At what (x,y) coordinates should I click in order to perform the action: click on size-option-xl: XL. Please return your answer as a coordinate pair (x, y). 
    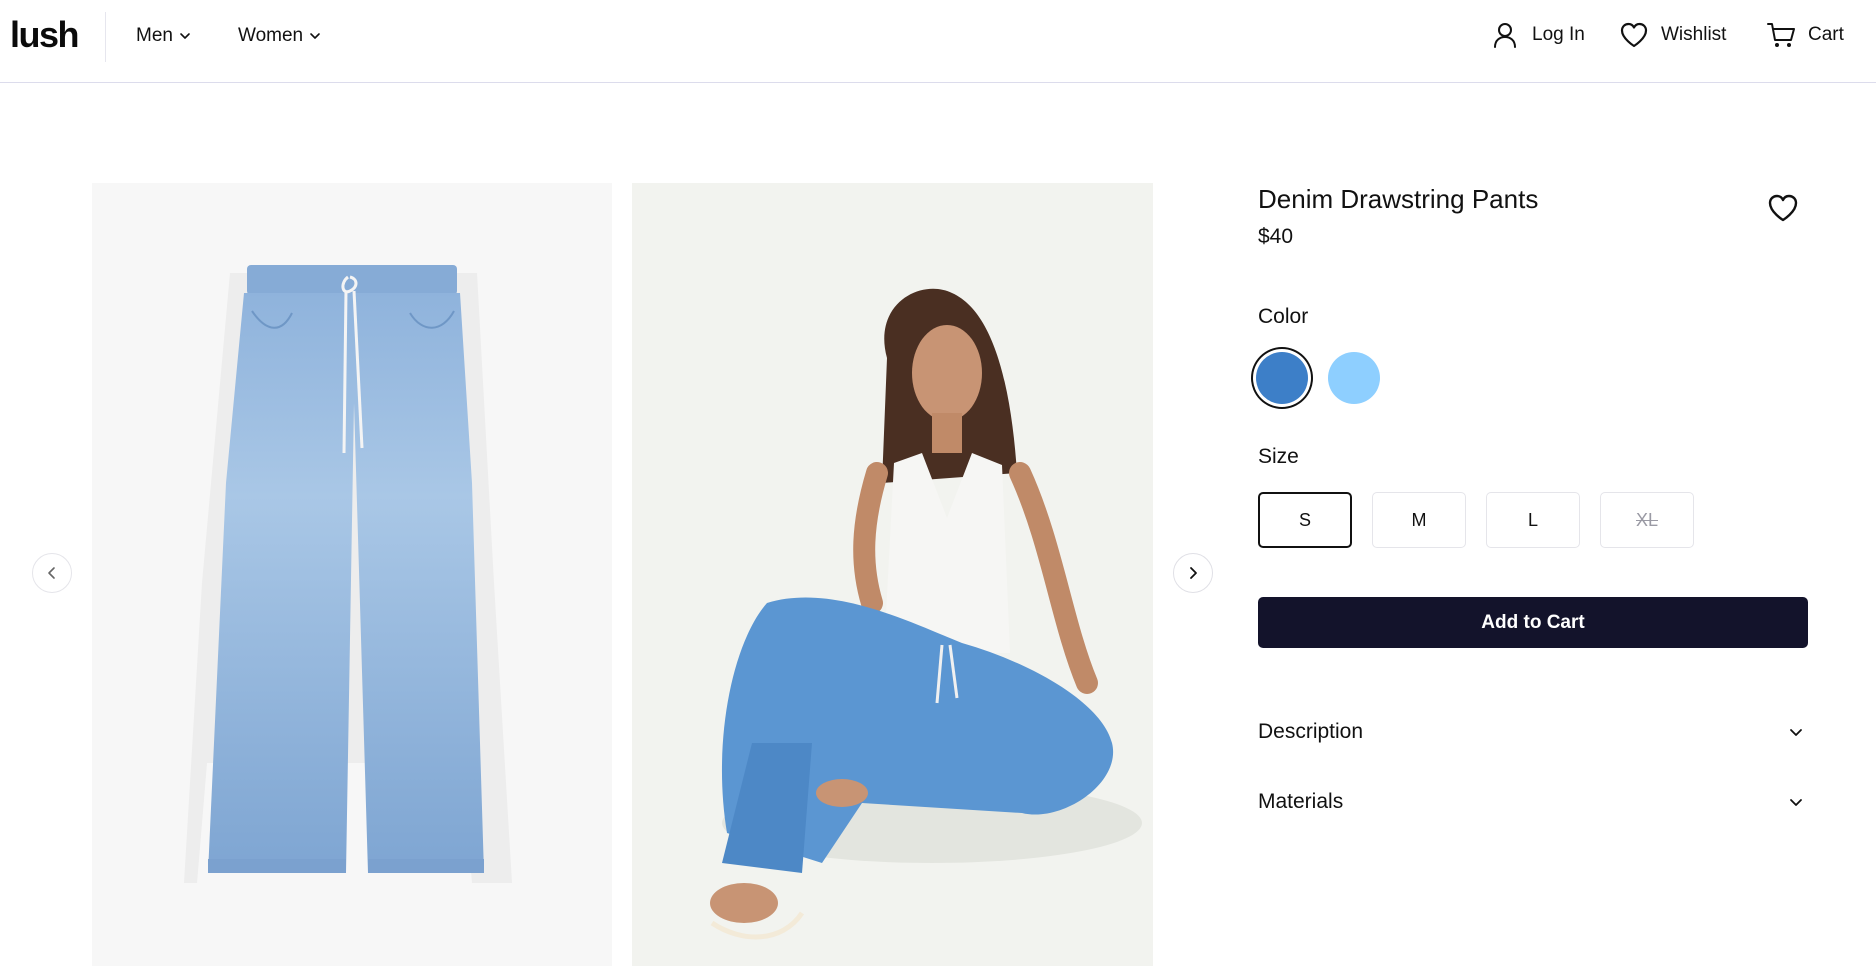
    Looking at the image, I should click on (1647, 520).